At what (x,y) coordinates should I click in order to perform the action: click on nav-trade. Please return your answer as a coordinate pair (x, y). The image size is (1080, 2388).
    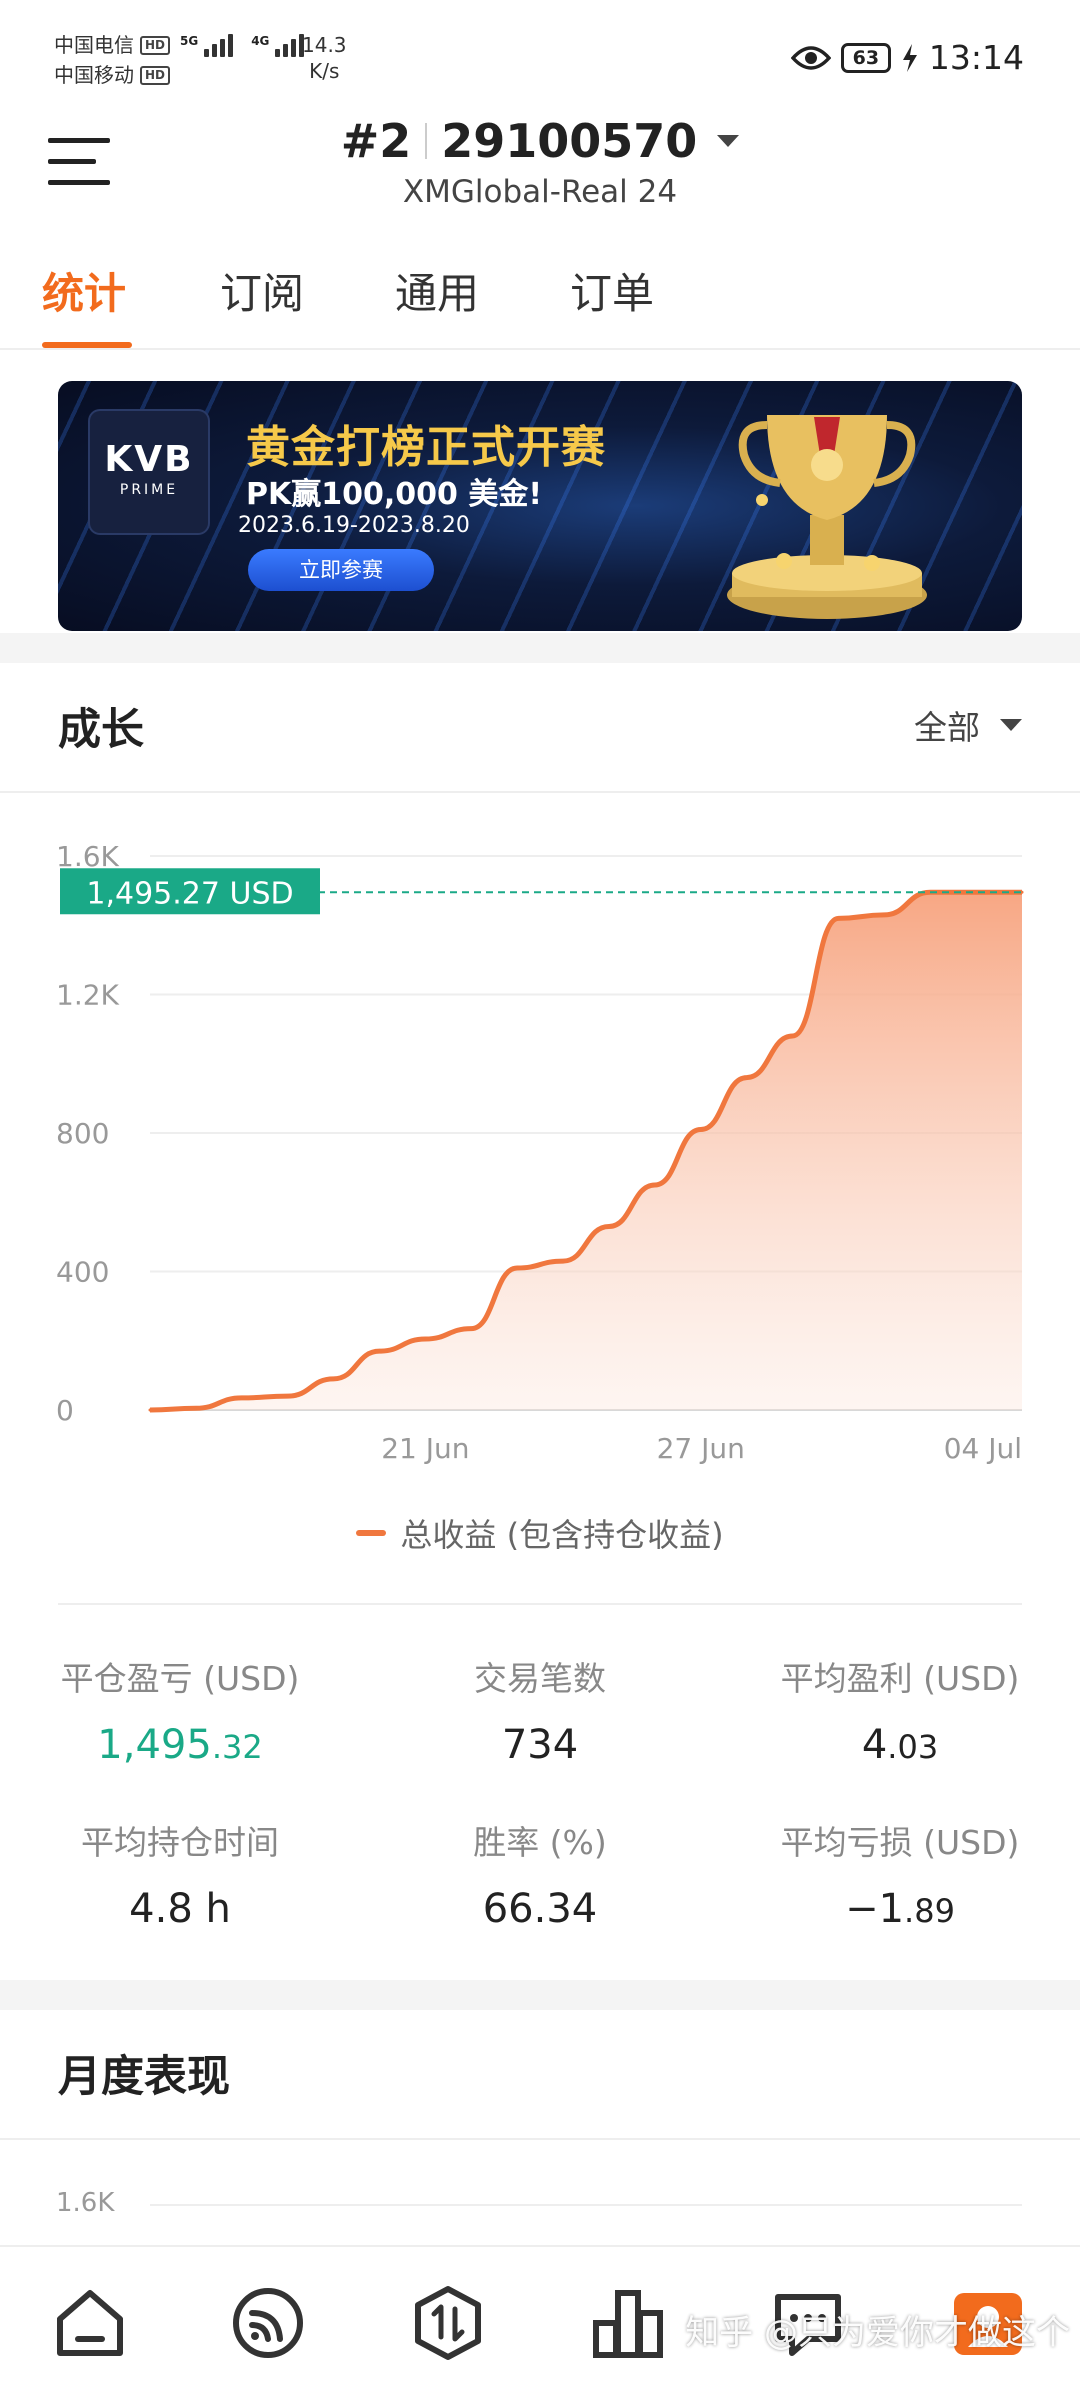
    Looking at the image, I should click on (448, 2323).